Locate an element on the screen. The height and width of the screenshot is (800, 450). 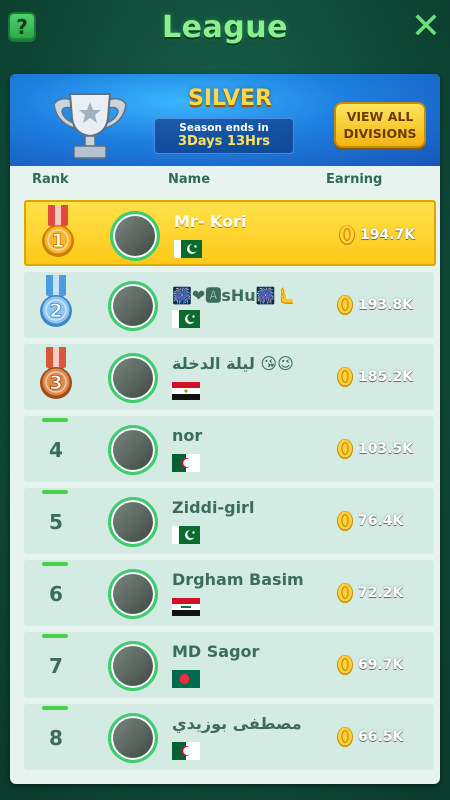
rank-number: 6 is located at coordinates (56, 594).